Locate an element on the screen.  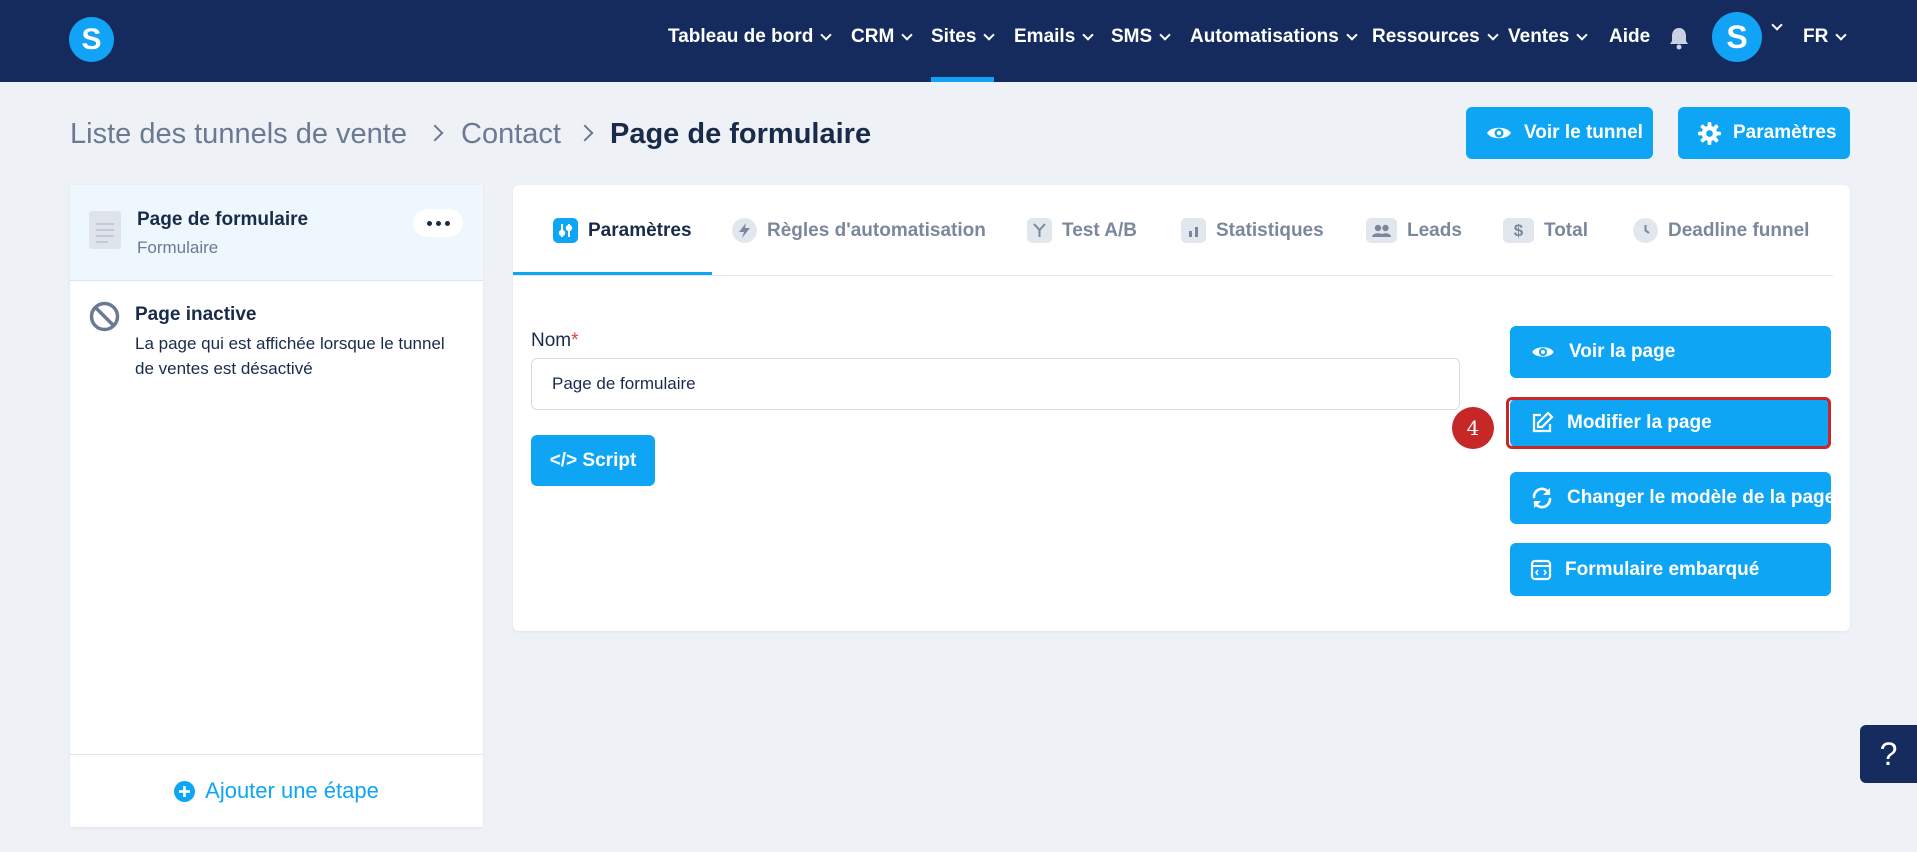
required-mark: * is located at coordinates (575, 340).